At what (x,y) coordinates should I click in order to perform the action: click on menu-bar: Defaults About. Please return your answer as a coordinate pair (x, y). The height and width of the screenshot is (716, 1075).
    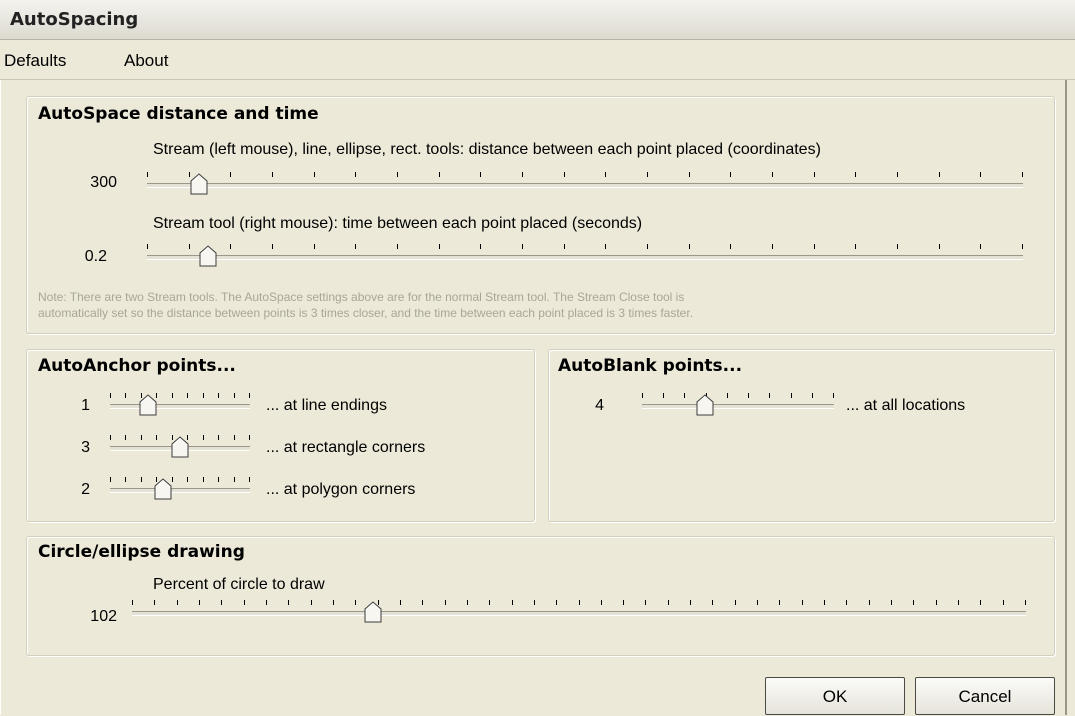
    Looking at the image, I should click on (537, 60).